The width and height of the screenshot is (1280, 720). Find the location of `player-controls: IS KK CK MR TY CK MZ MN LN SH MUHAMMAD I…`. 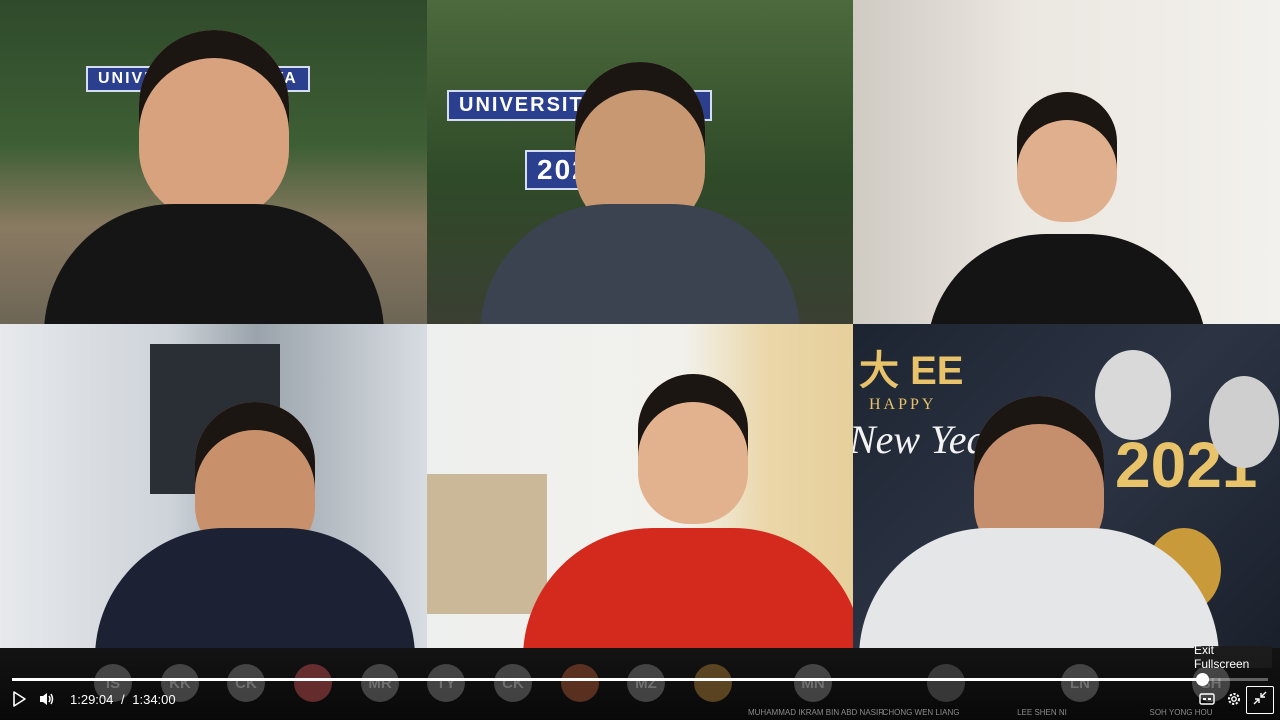

player-controls: IS KK CK MR TY CK MZ MN LN SH MUHAMMAD I… is located at coordinates (640, 684).